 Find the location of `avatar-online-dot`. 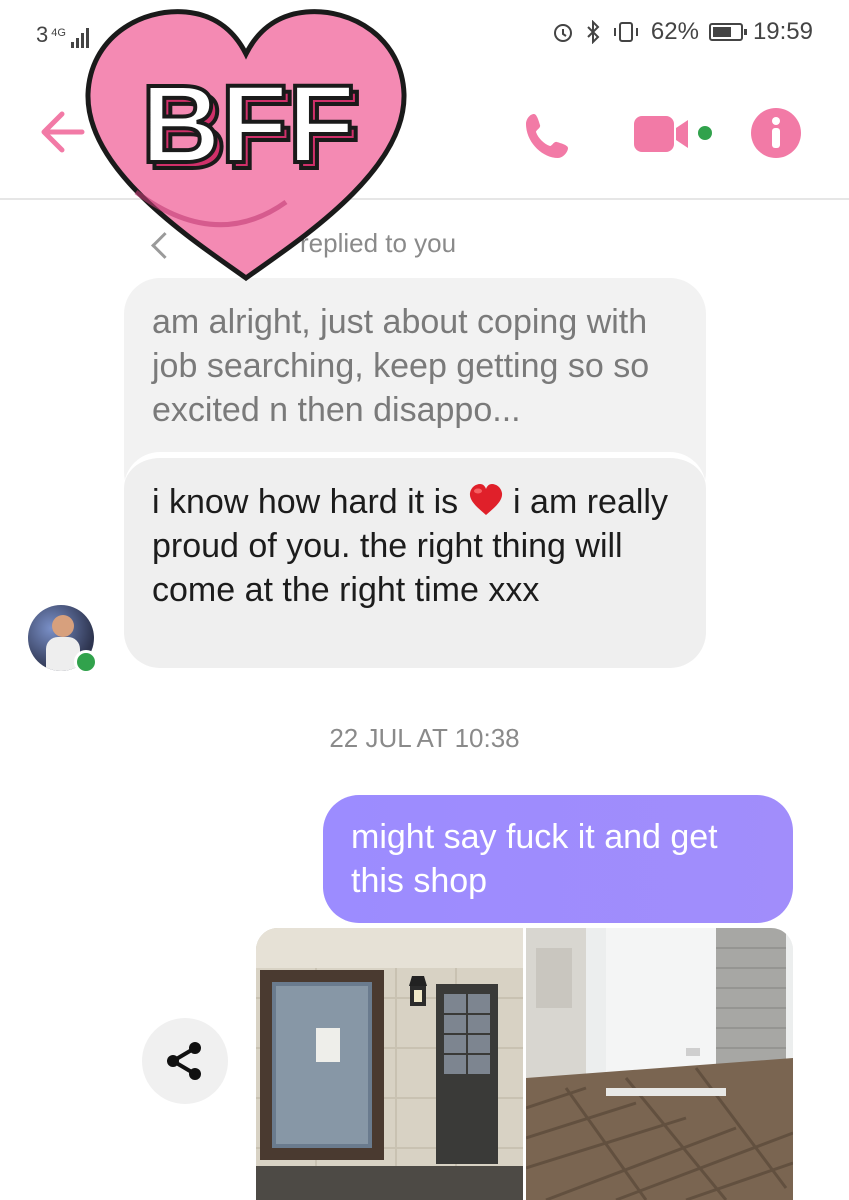

avatar-online-dot is located at coordinates (86, 662).